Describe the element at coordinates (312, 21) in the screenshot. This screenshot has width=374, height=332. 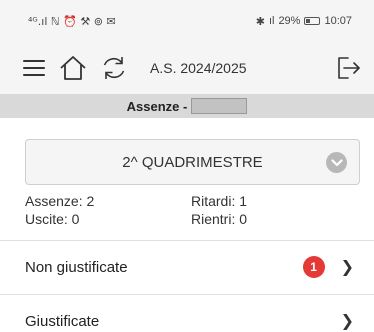
I see `battery-icon` at that location.